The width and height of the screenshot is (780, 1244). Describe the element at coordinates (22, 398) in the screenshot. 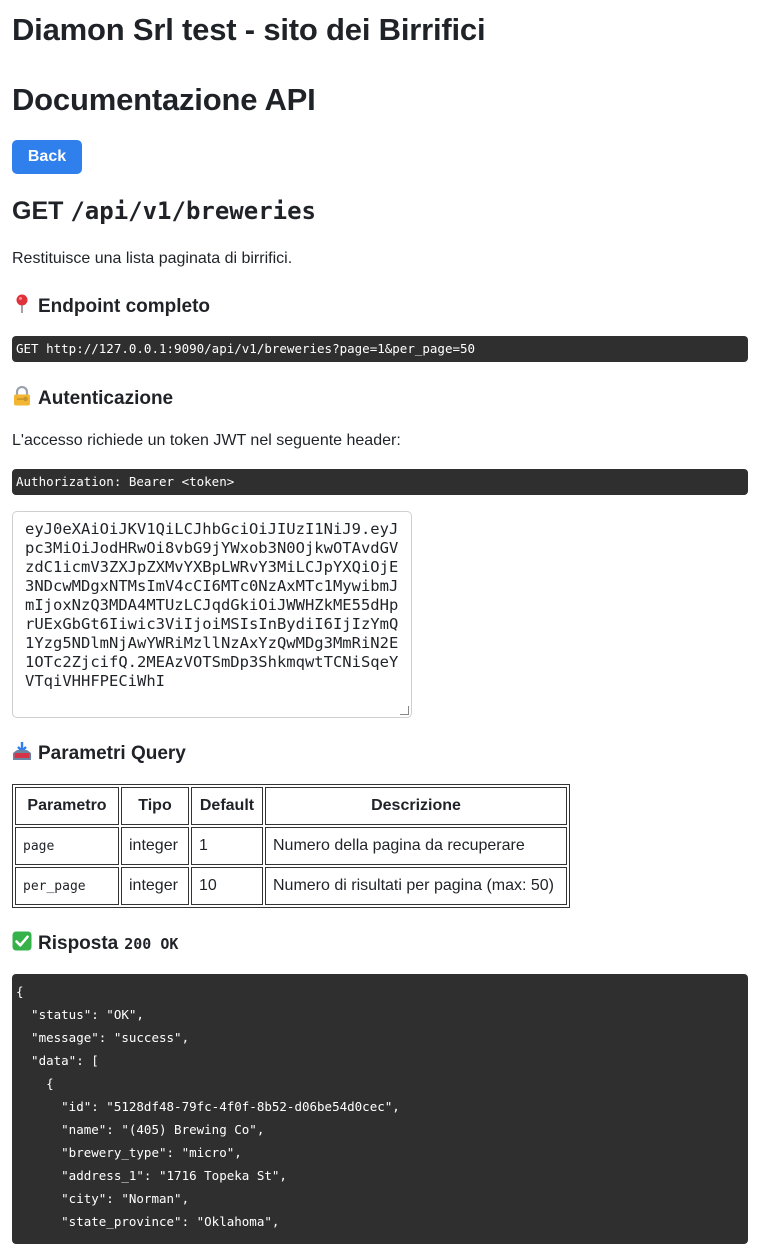

I see `lock-with-key-icon` at that location.